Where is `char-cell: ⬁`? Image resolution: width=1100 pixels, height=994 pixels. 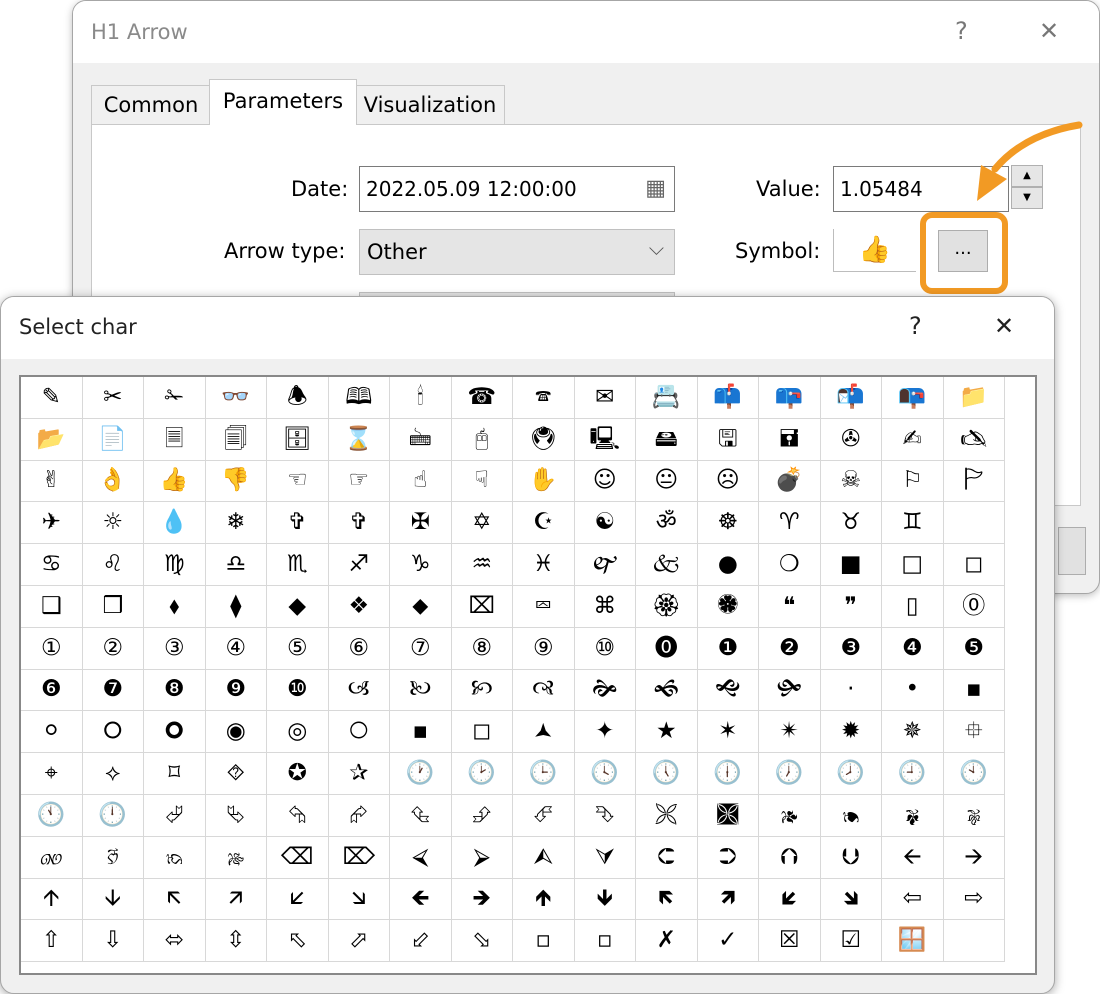
char-cell: ⬁ is located at coordinates (298, 941).